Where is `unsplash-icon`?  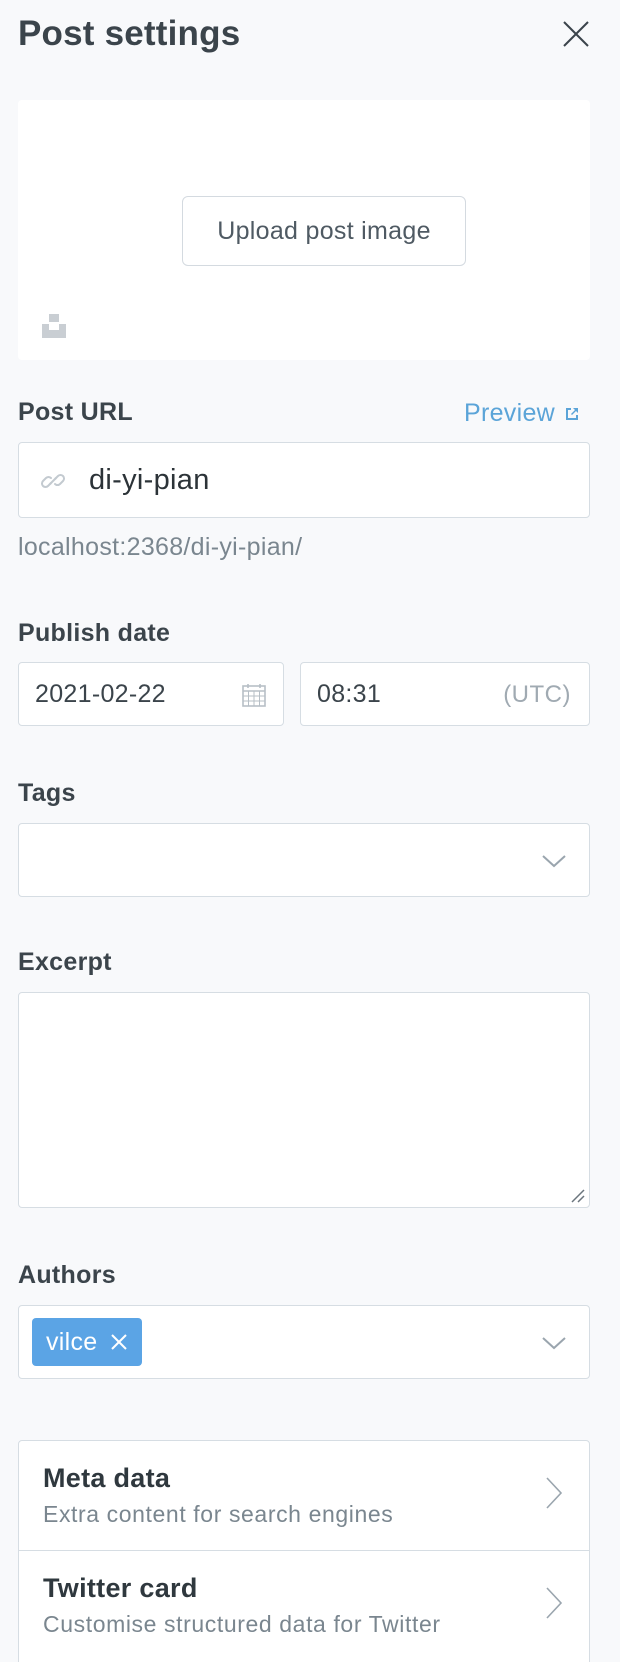 unsplash-icon is located at coordinates (54, 326).